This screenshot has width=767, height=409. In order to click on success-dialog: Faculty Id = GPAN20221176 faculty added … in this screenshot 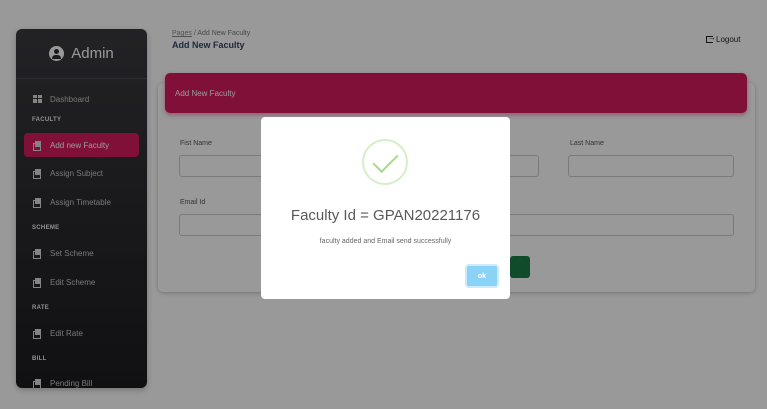, I will do `click(385, 208)`.